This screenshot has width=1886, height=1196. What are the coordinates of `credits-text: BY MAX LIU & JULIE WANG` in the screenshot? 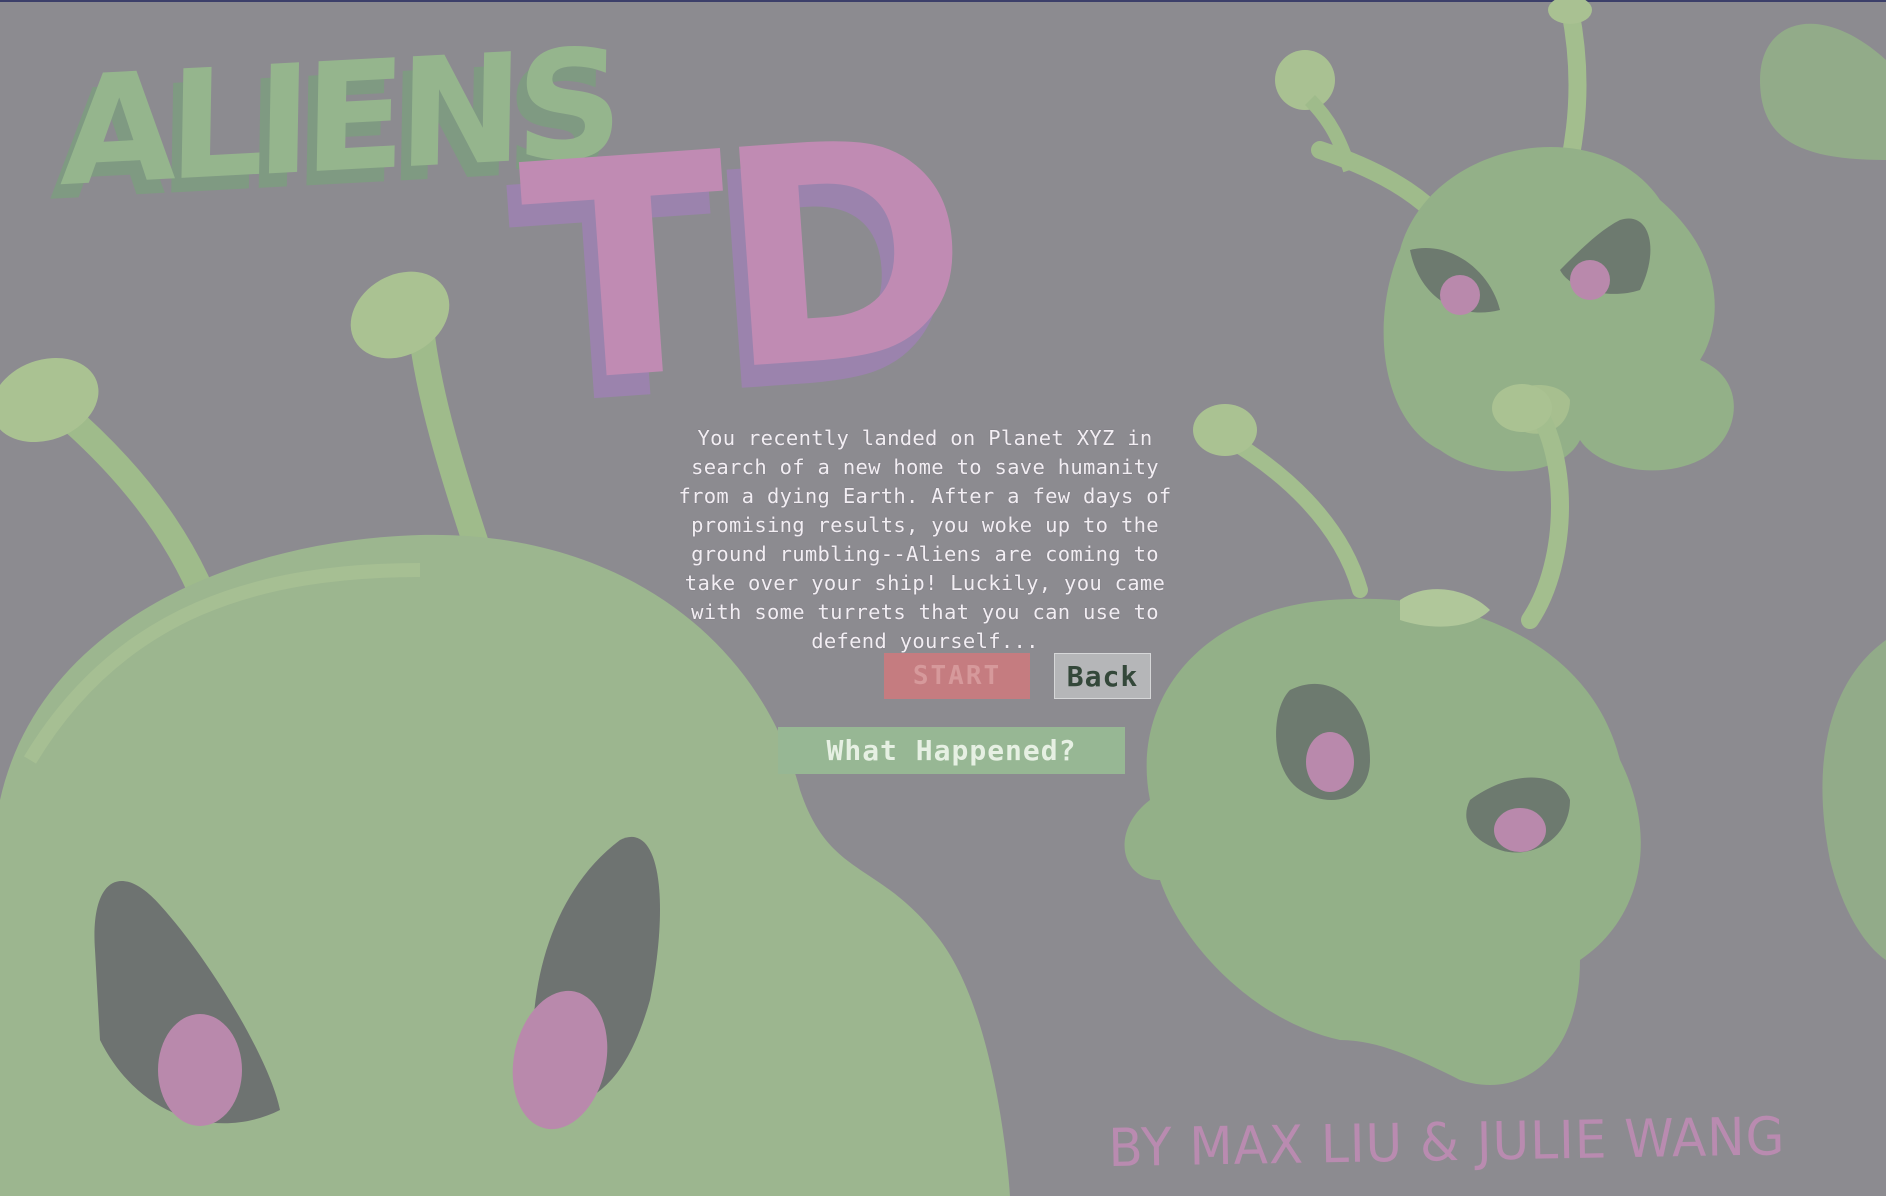 It's located at (1446, 1142).